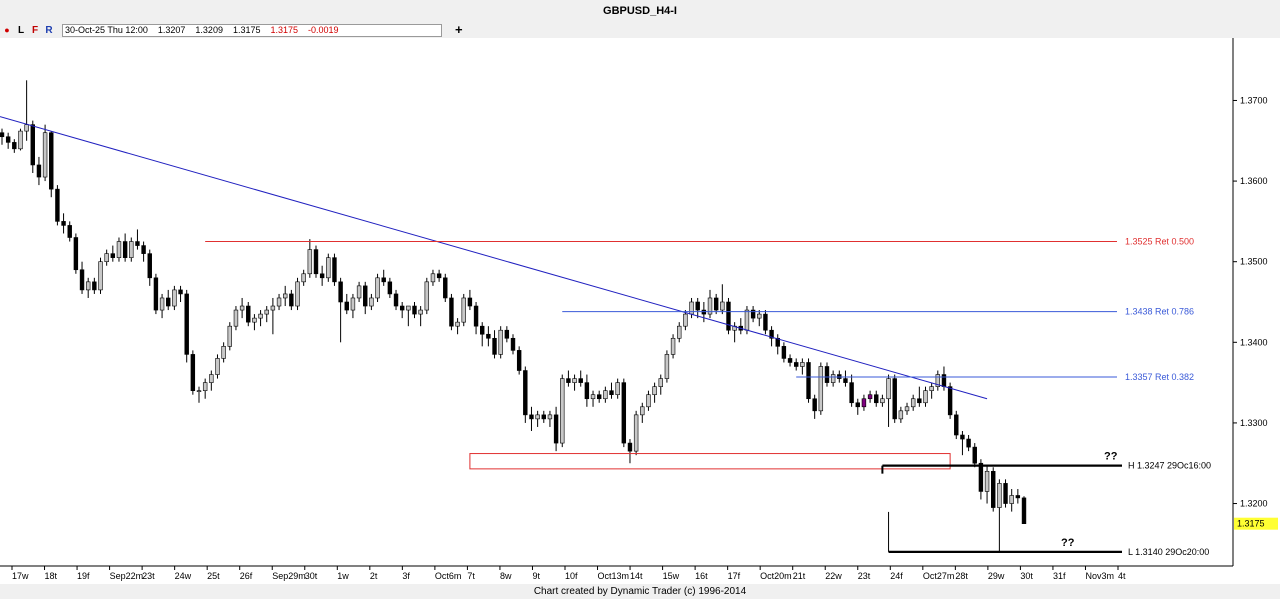 The width and height of the screenshot is (1280, 599). I want to click on x-tick-label: 4t, so click(1122, 576).